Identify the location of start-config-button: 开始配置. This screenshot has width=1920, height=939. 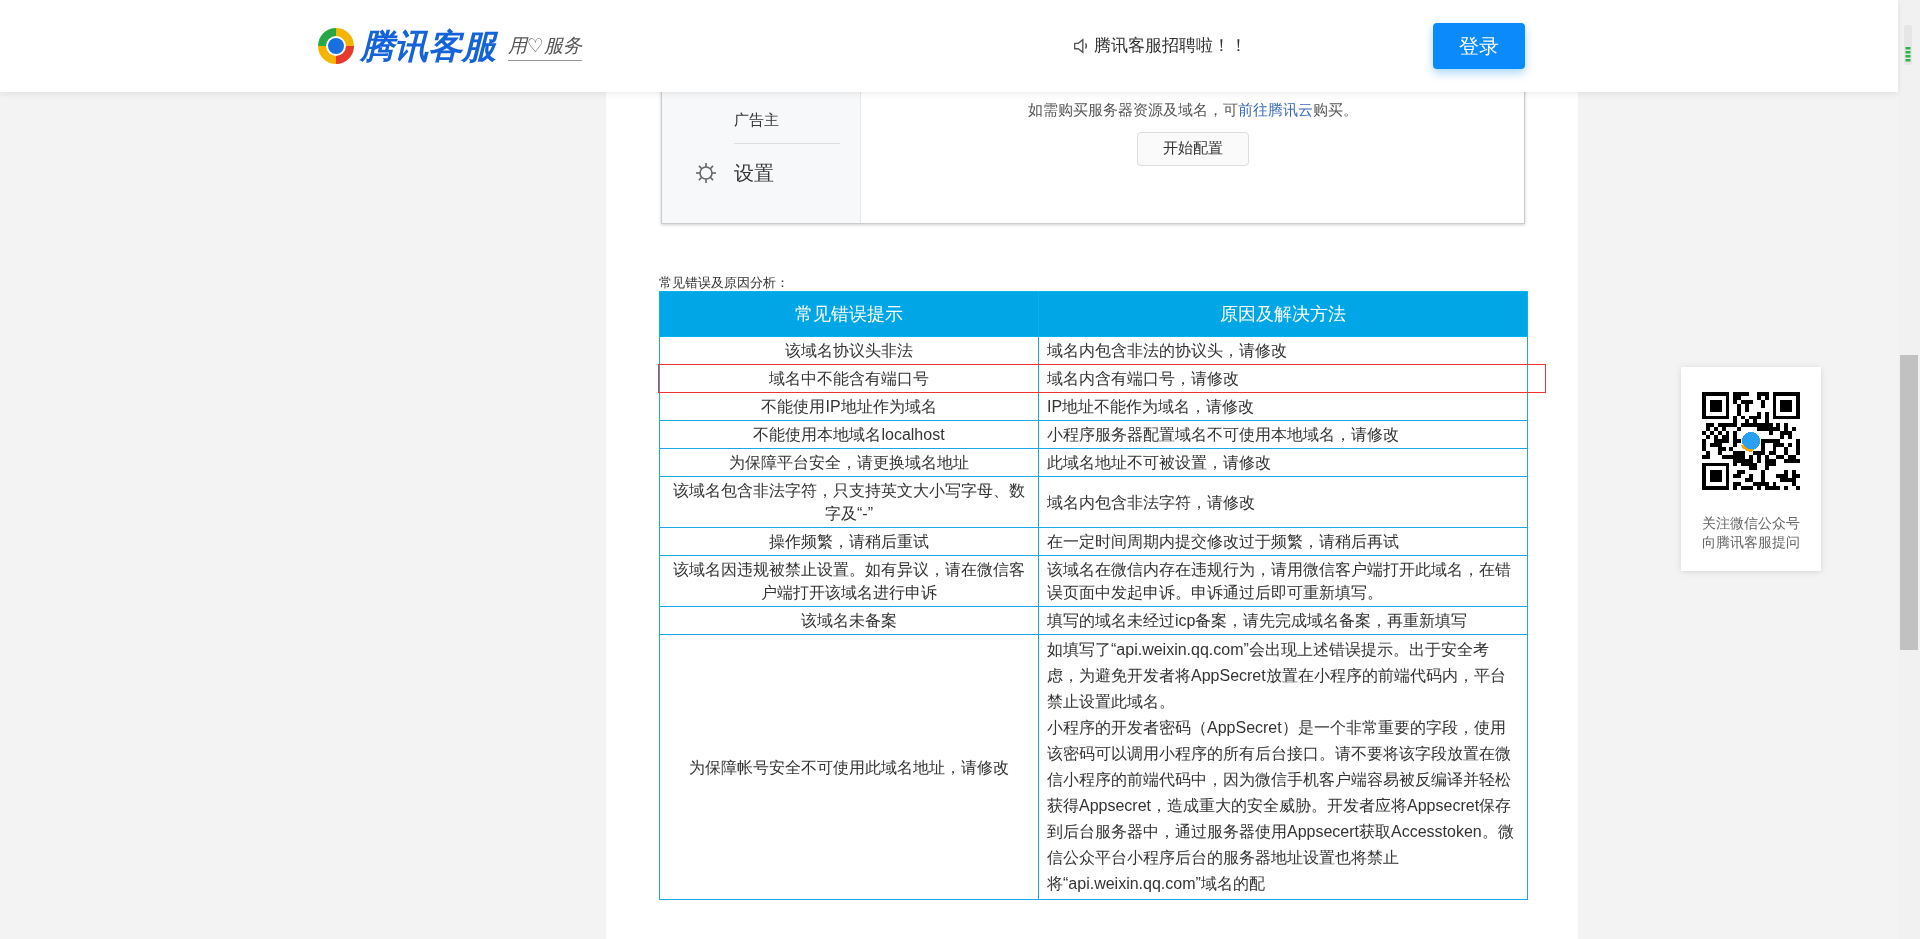
(1192, 148).